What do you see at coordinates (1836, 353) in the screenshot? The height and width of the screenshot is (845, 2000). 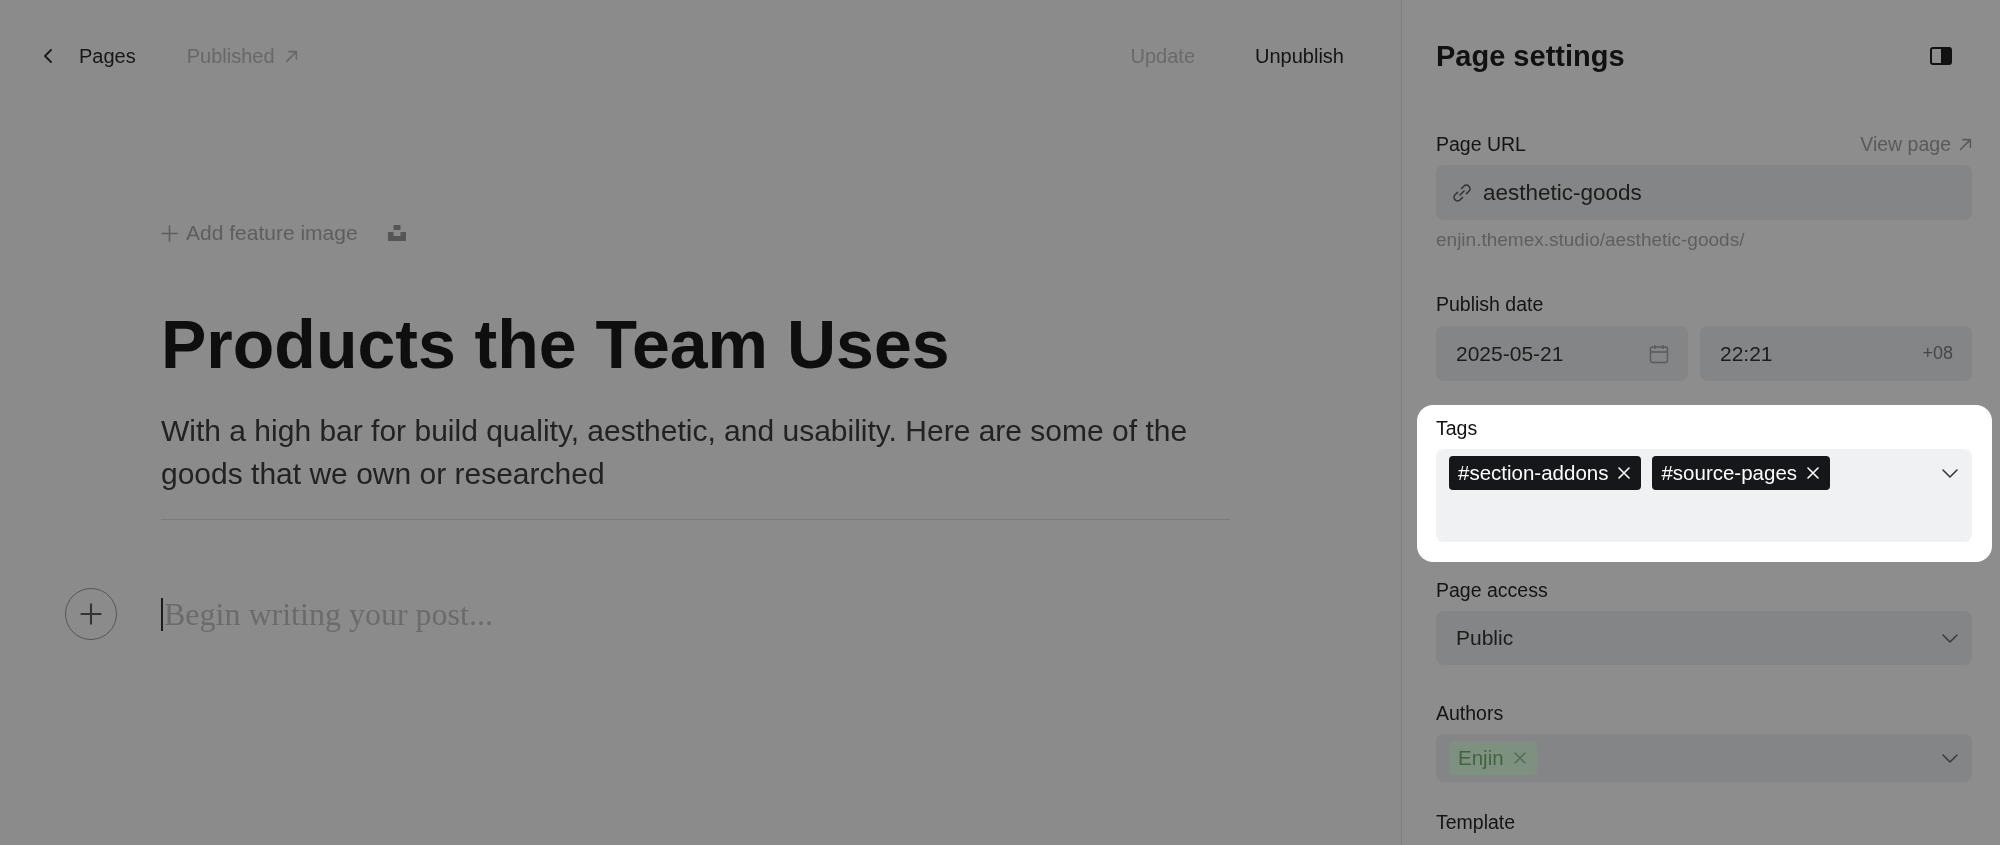 I see `time-field: 22:21 +08` at bounding box center [1836, 353].